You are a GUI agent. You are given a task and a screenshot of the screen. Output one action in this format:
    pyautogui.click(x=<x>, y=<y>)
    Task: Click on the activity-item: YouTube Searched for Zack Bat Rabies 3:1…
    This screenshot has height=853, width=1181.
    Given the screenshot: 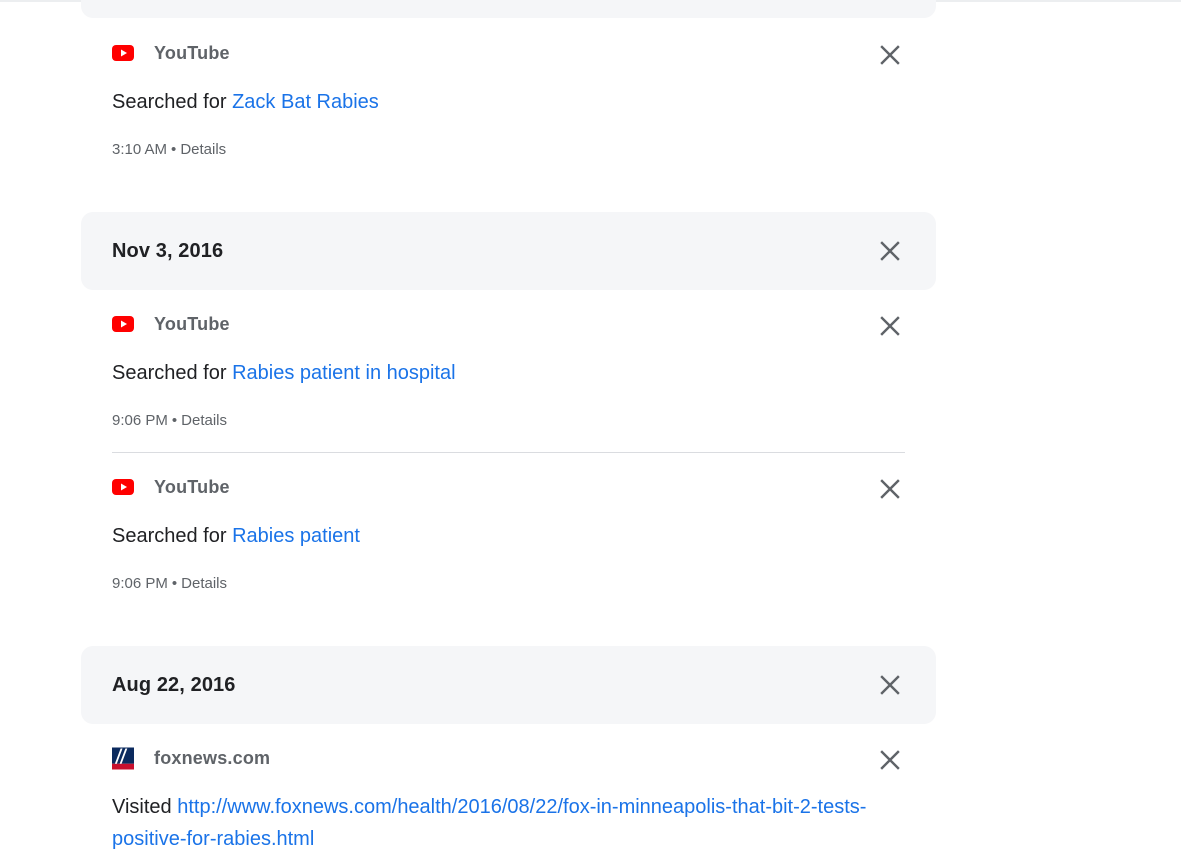 What is the action you would take?
    pyautogui.click(x=508, y=108)
    